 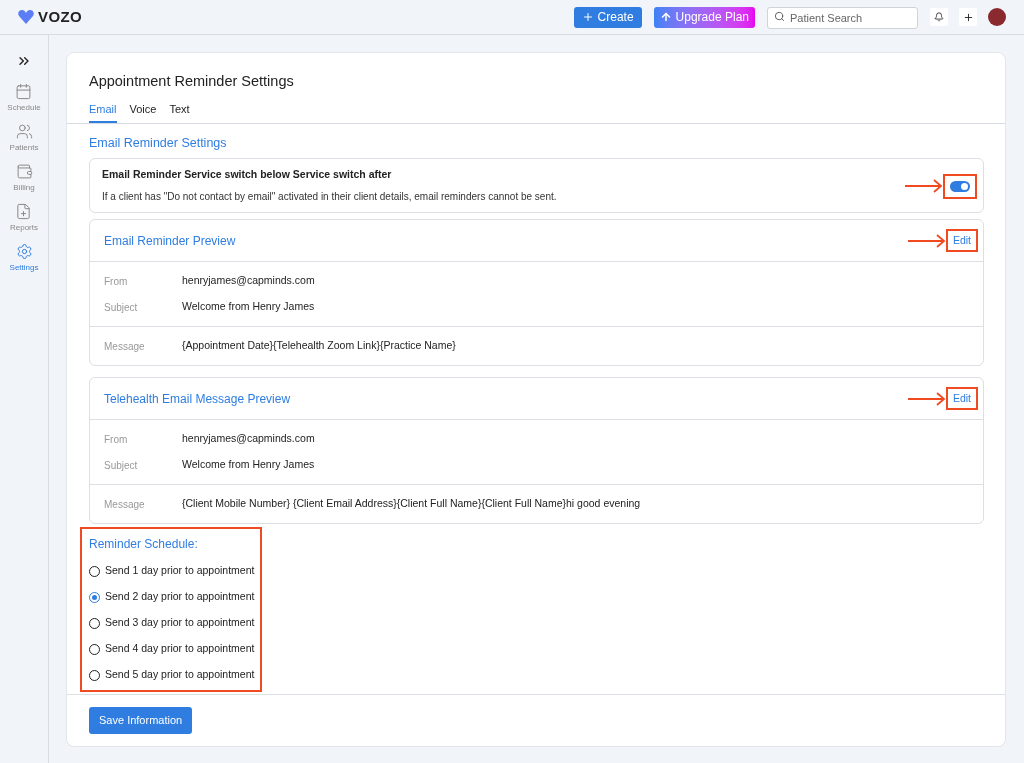 What do you see at coordinates (779, 16) in the screenshot?
I see `search-icon` at bounding box center [779, 16].